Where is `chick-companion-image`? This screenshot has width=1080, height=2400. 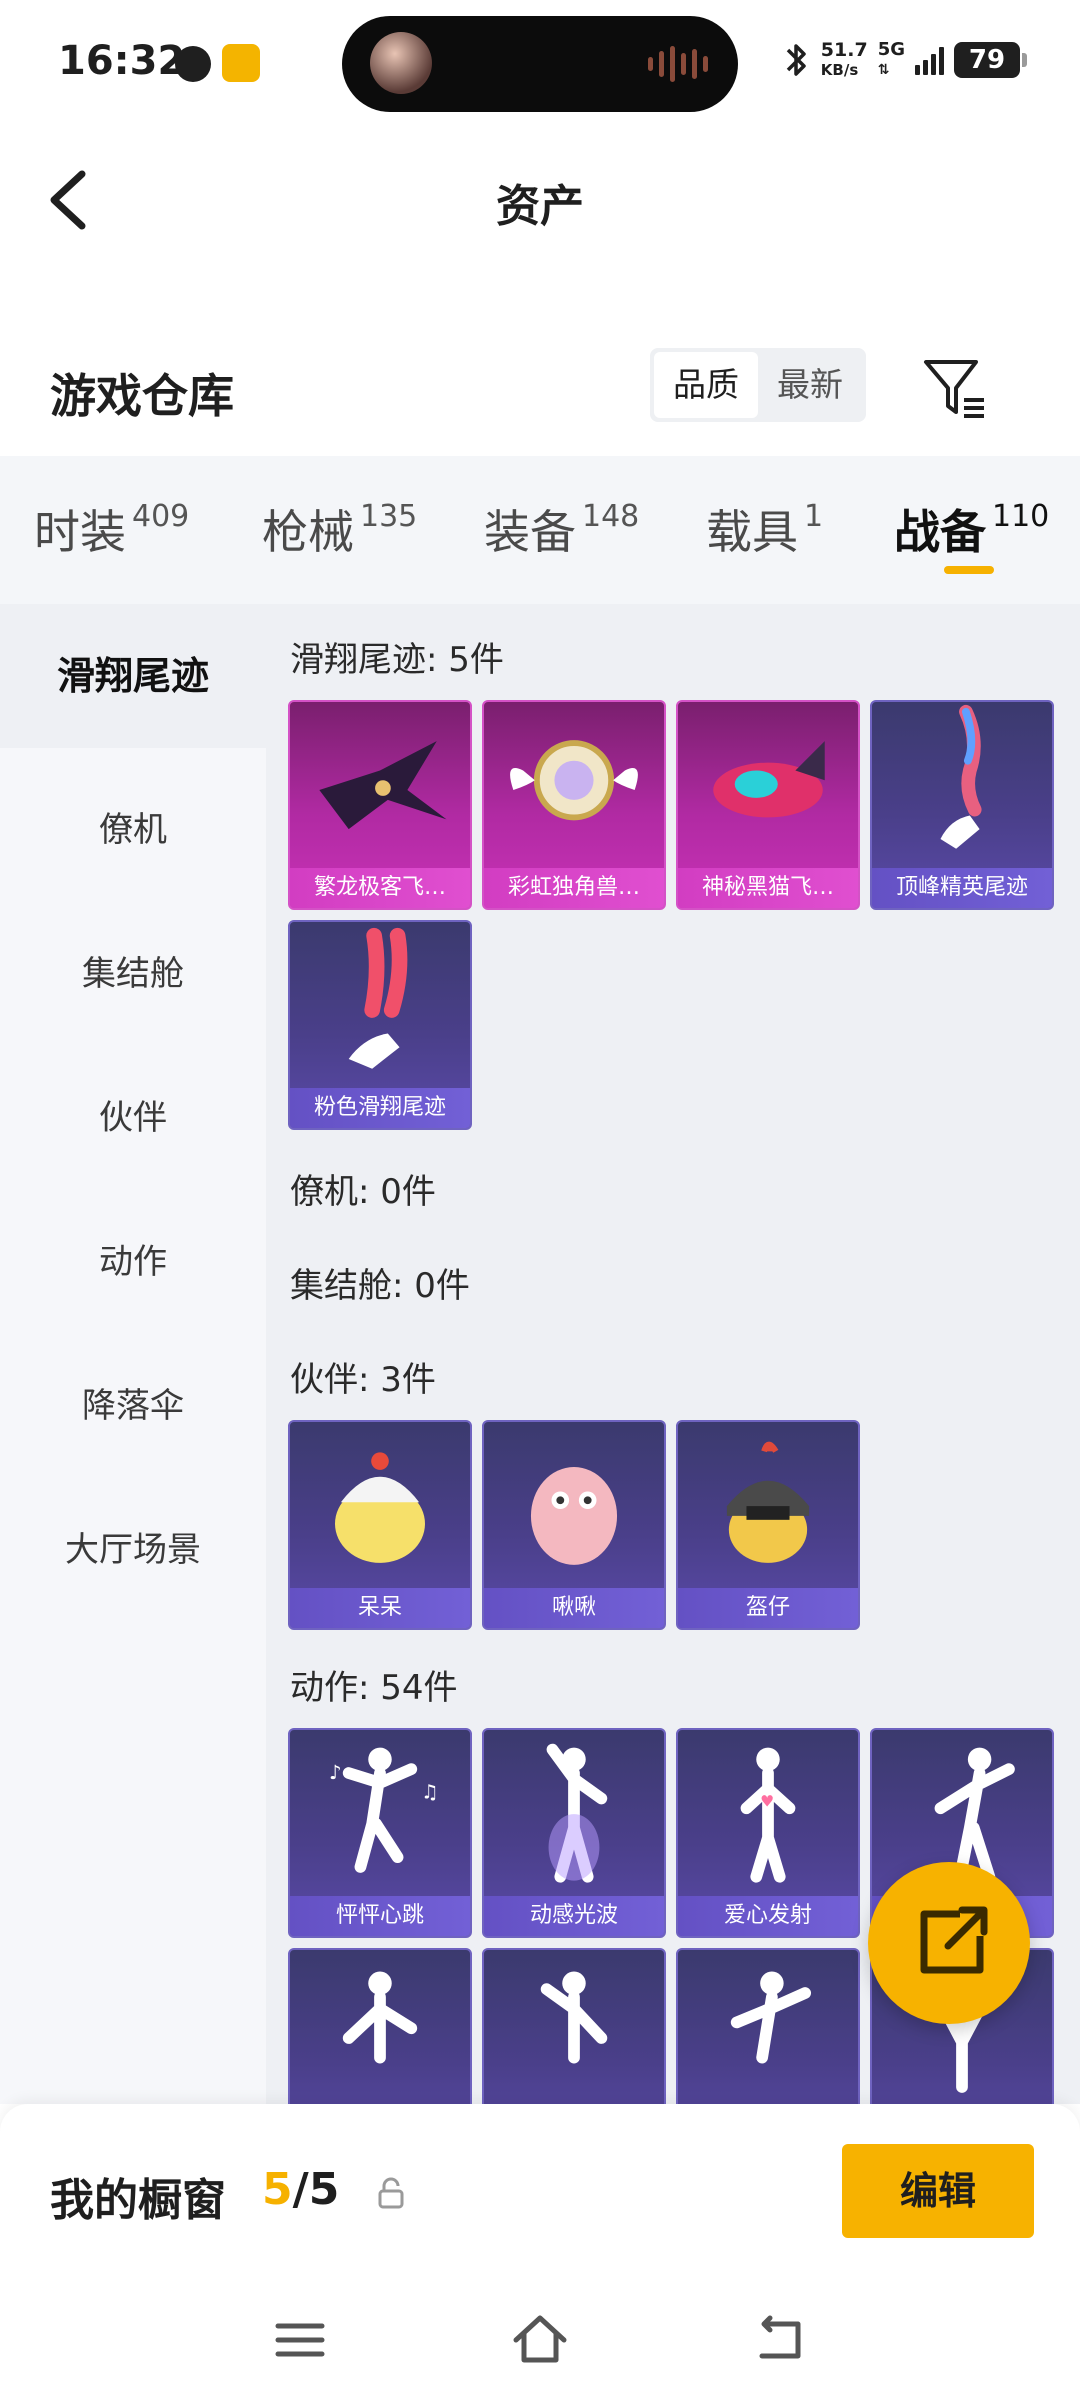 chick-companion-image is located at coordinates (379, 1507).